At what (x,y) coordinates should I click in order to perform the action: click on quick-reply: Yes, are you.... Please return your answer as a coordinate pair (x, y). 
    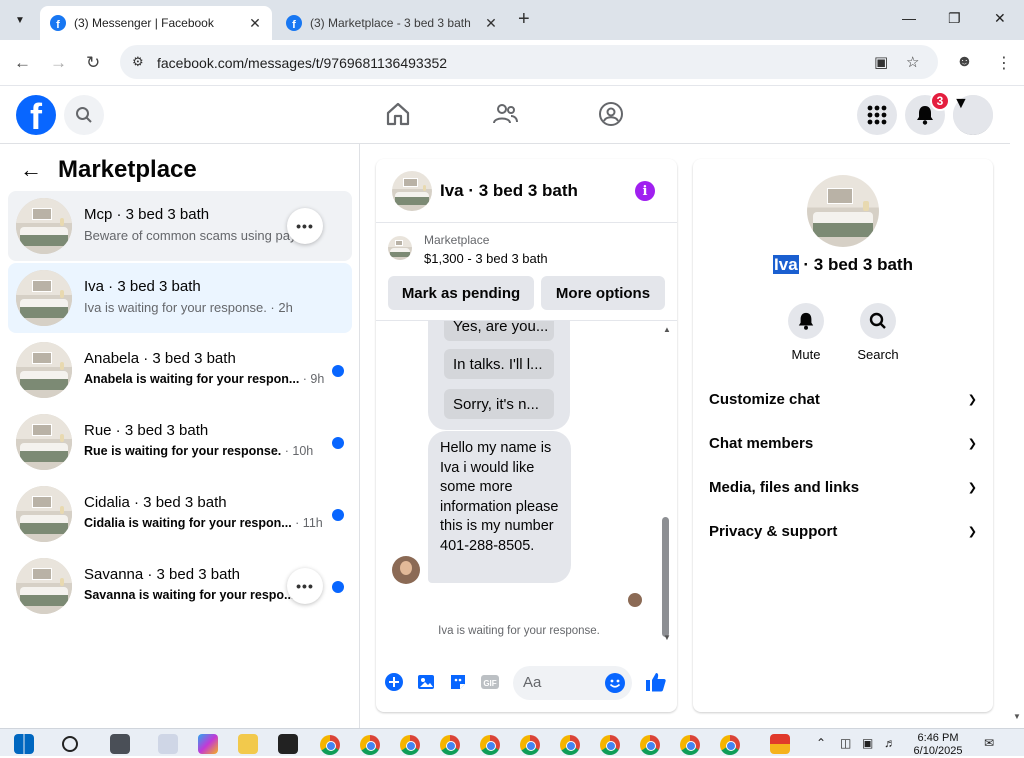
    Looking at the image, I should click on (499, 331).